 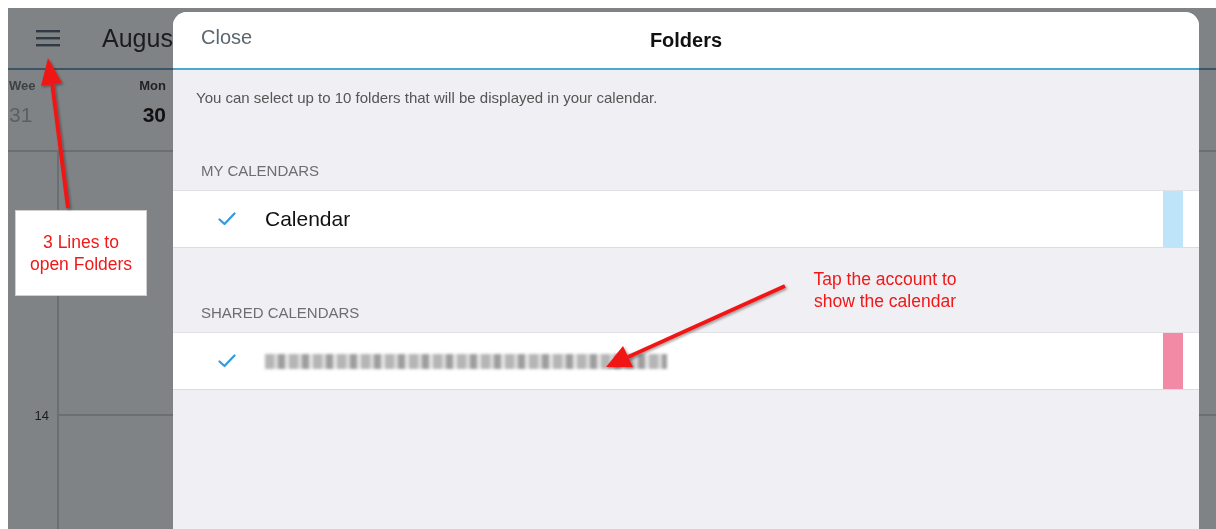 I want to click on calendar-name: Calendar, so click(x=308, y=219).